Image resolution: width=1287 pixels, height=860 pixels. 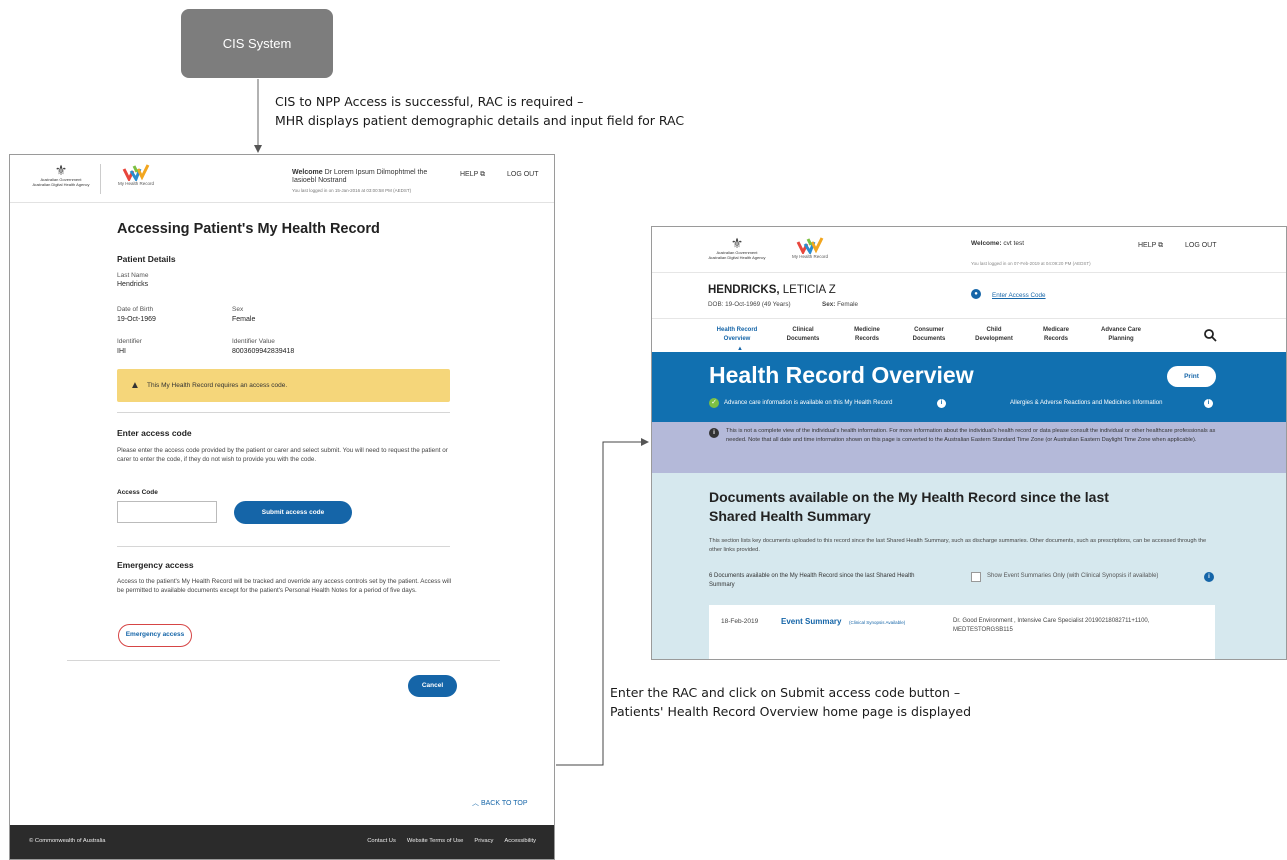 I want to click on chevron-up-icon: ︿, so click(x=475, y=803).